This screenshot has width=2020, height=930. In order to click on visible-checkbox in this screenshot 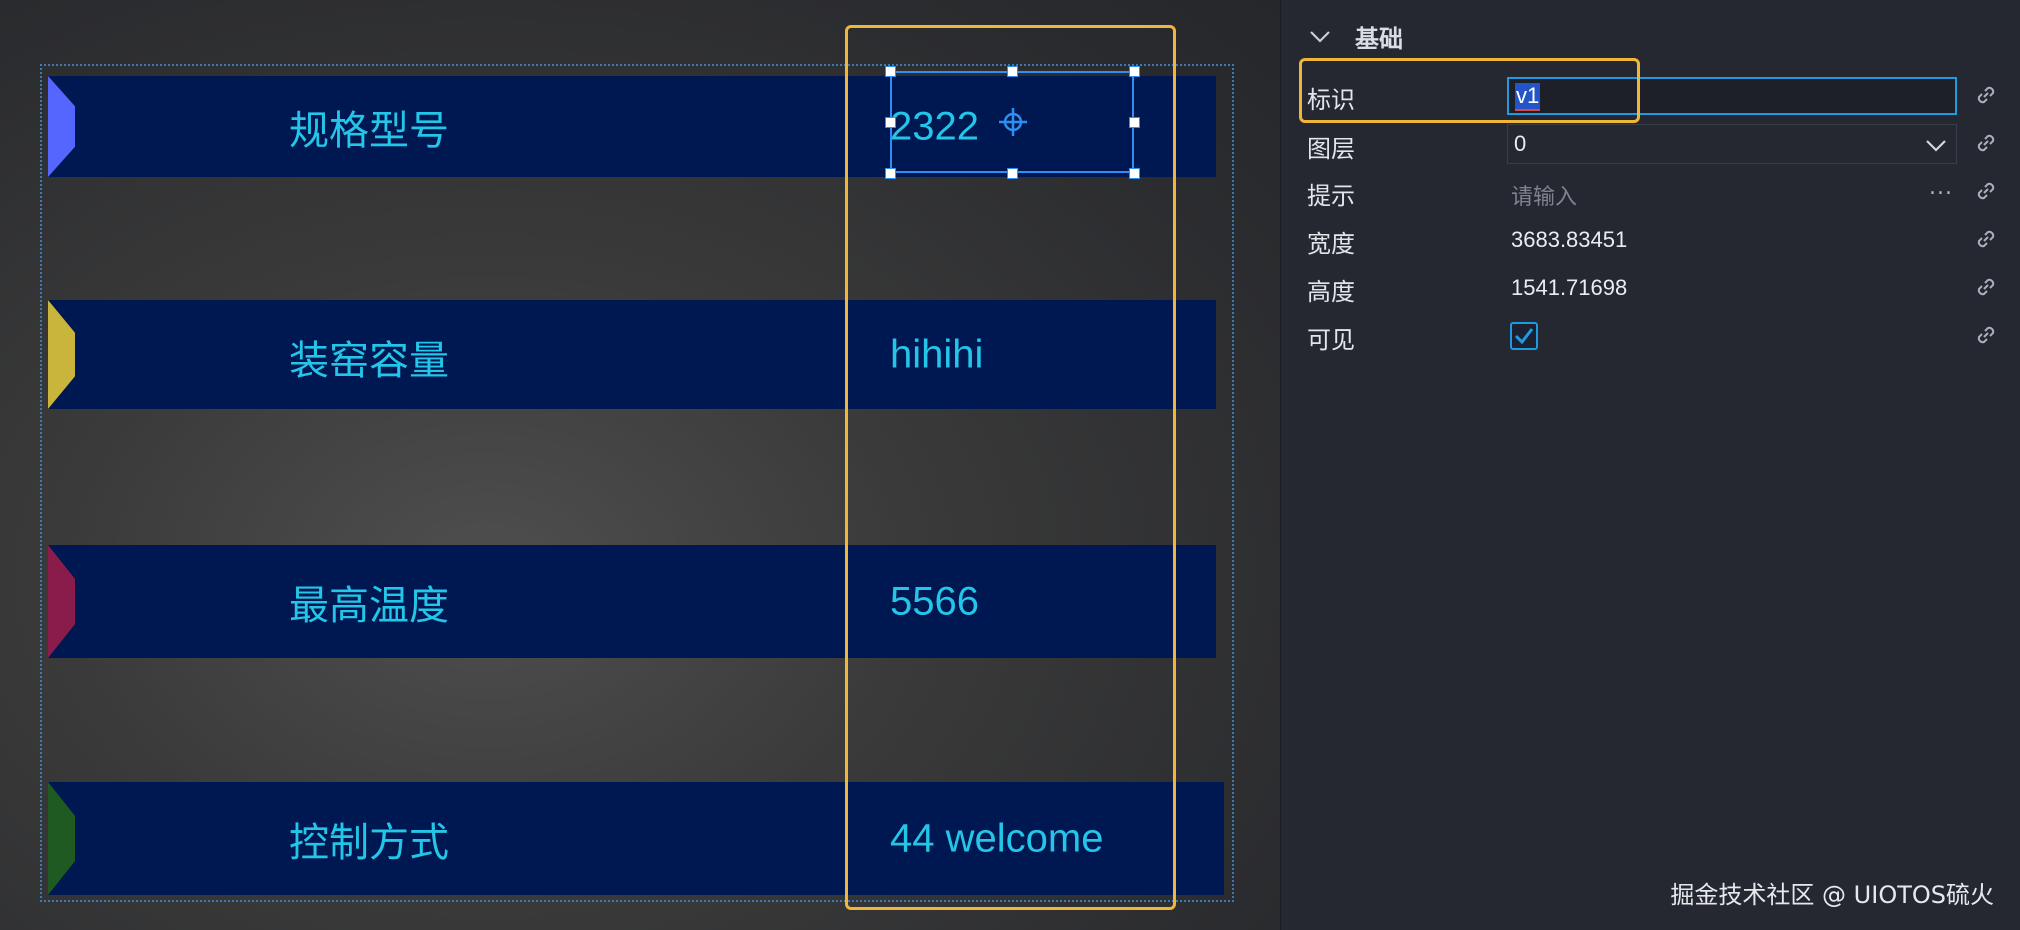, I will do `click(1524, 336)`.